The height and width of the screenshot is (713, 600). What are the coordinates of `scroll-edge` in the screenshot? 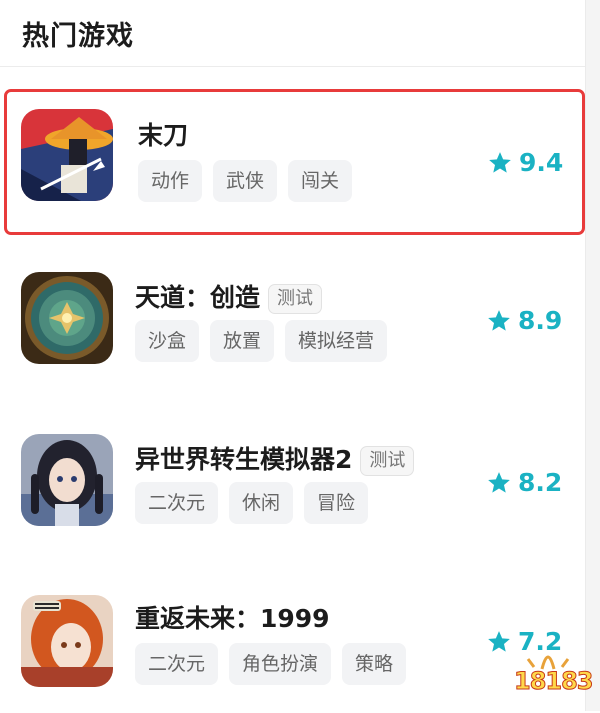 It's located at (592, 355).